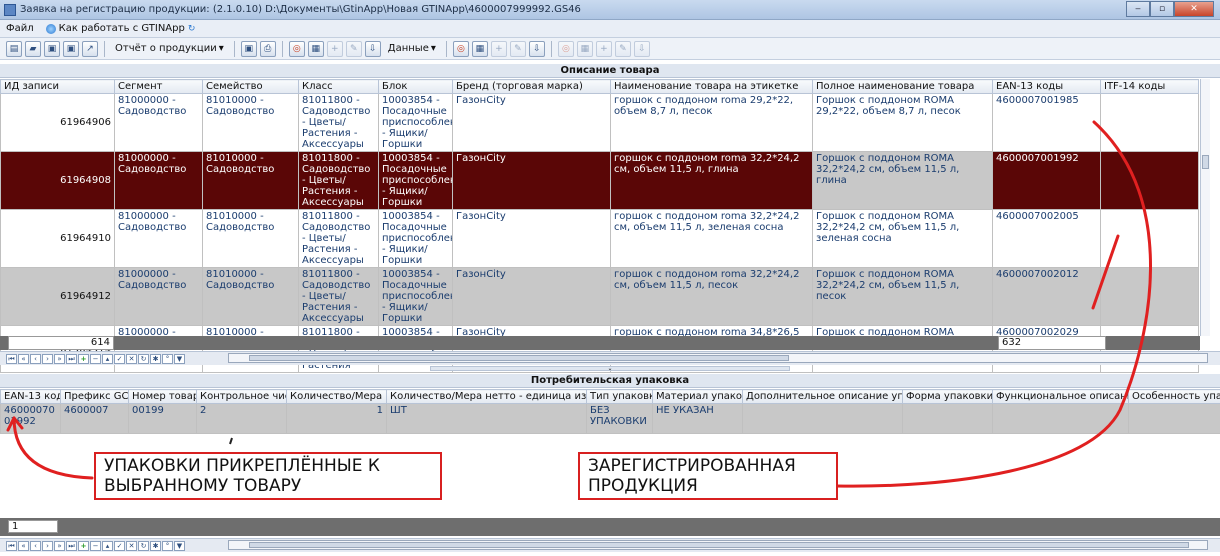 The width and height of the screenshot is (1220, 556). What do you see at coordinates (1105, 272) in the screenshot?
I see `right-annotation-stroke` at bounding box center [1105, 272].